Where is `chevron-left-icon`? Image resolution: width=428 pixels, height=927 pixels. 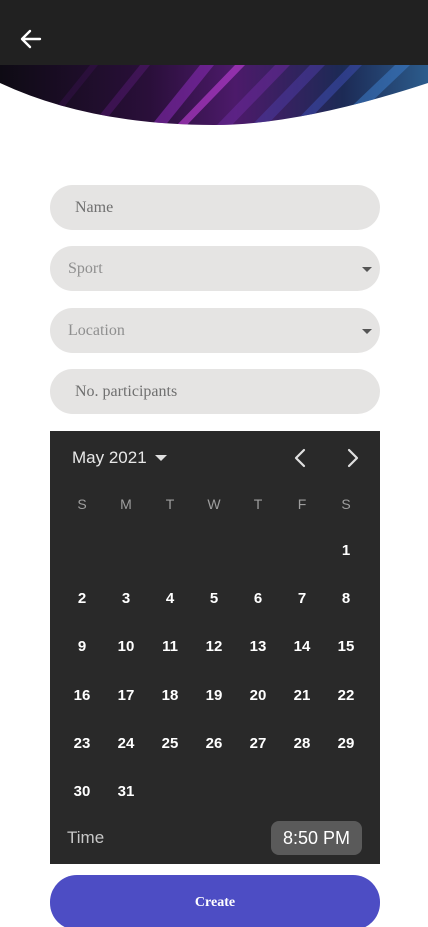 chevron-left-icon is located at coordinates (300, 458).